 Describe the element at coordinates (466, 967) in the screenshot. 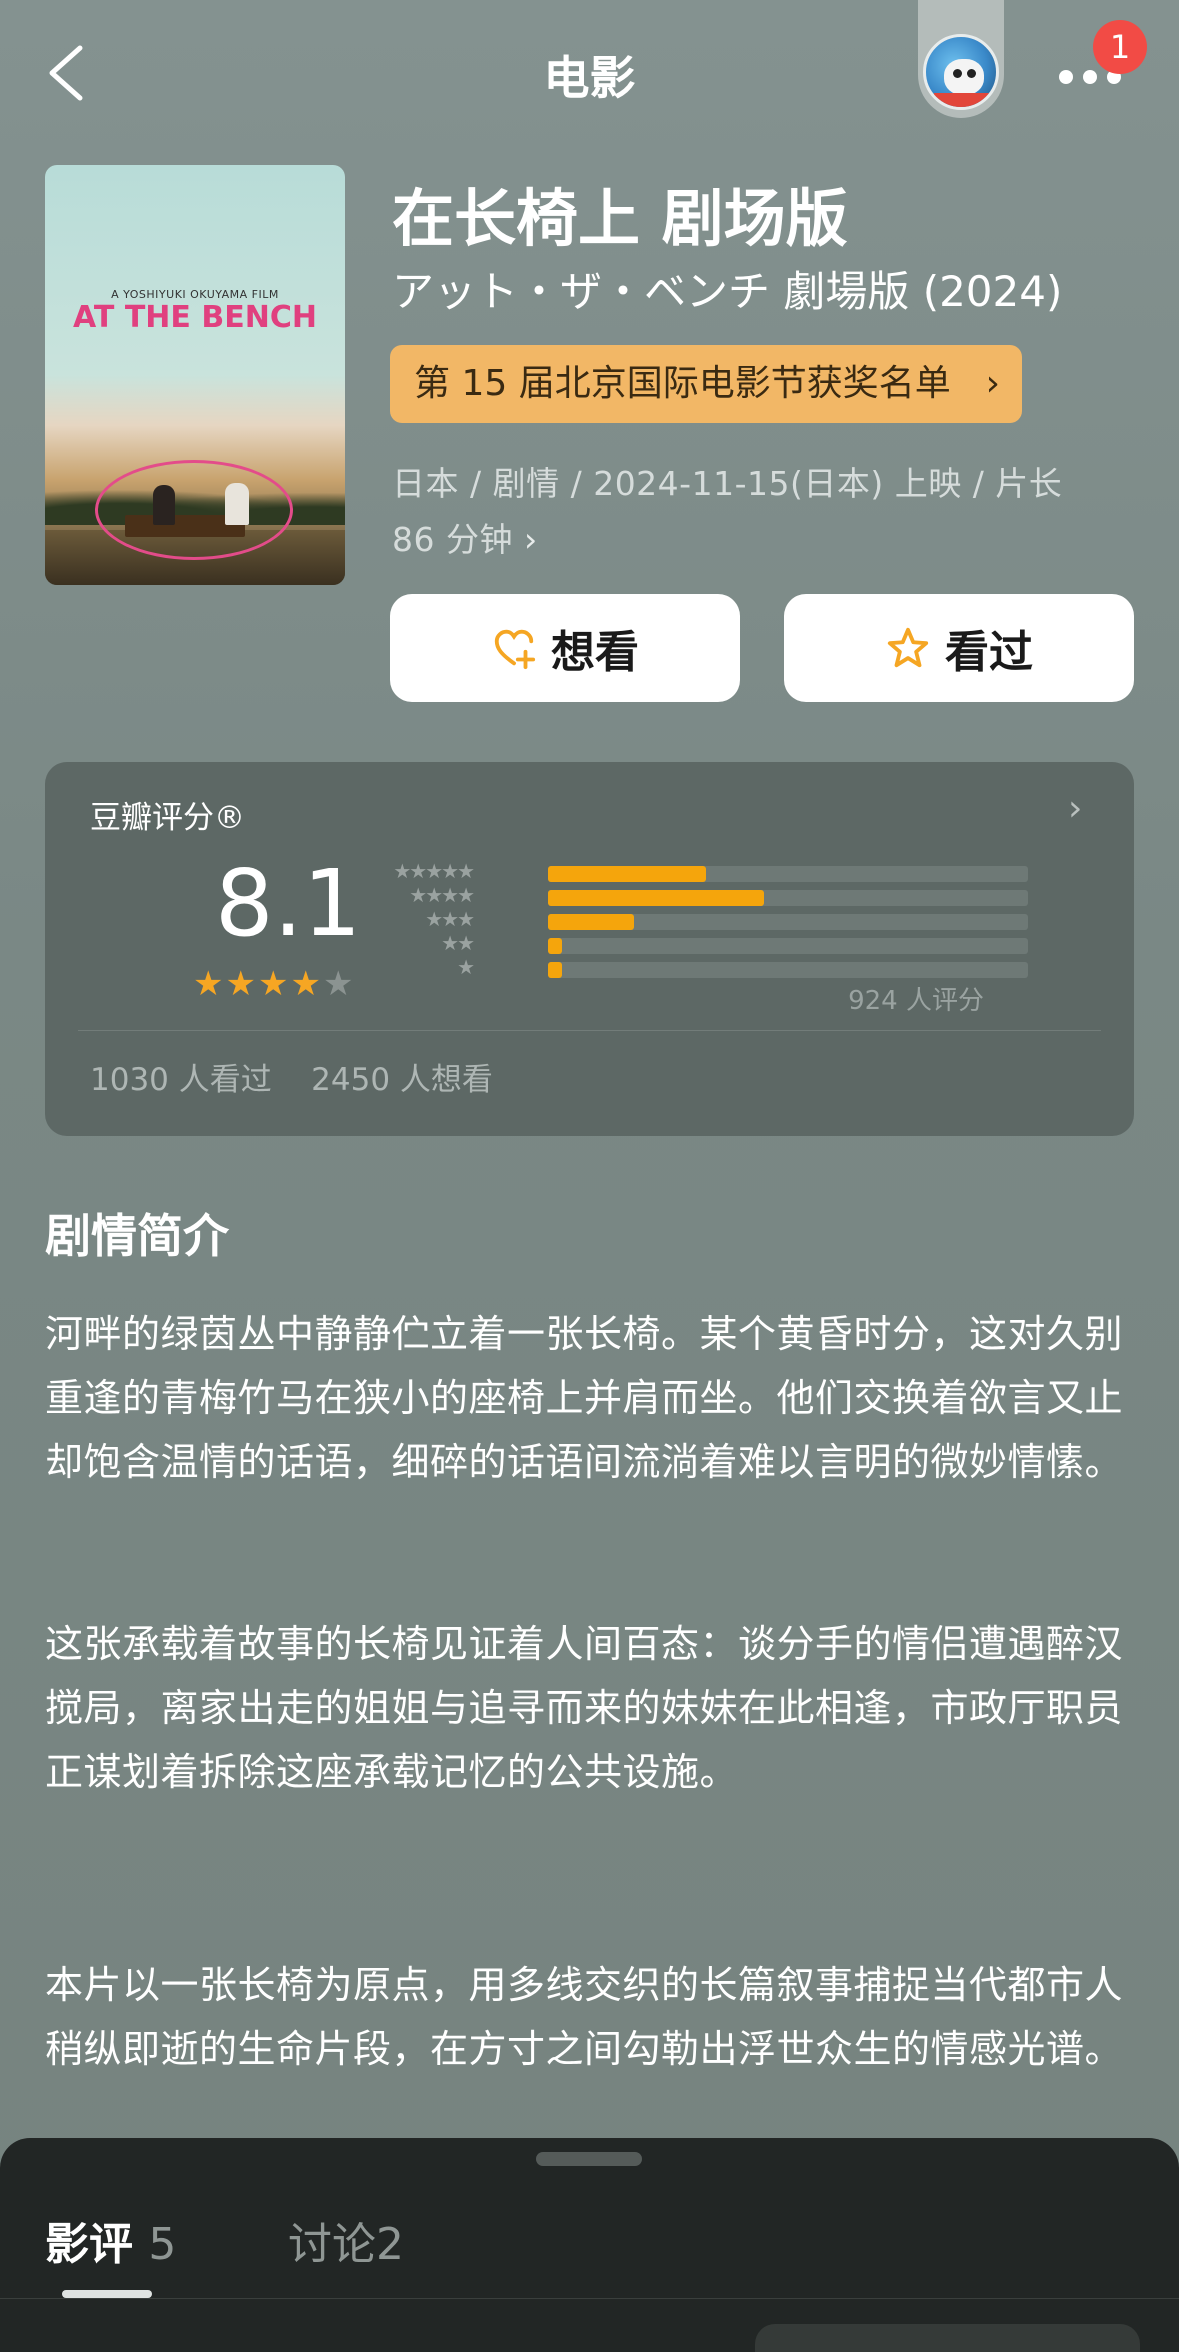

I see `mini-stars-icon: ★` at that location.